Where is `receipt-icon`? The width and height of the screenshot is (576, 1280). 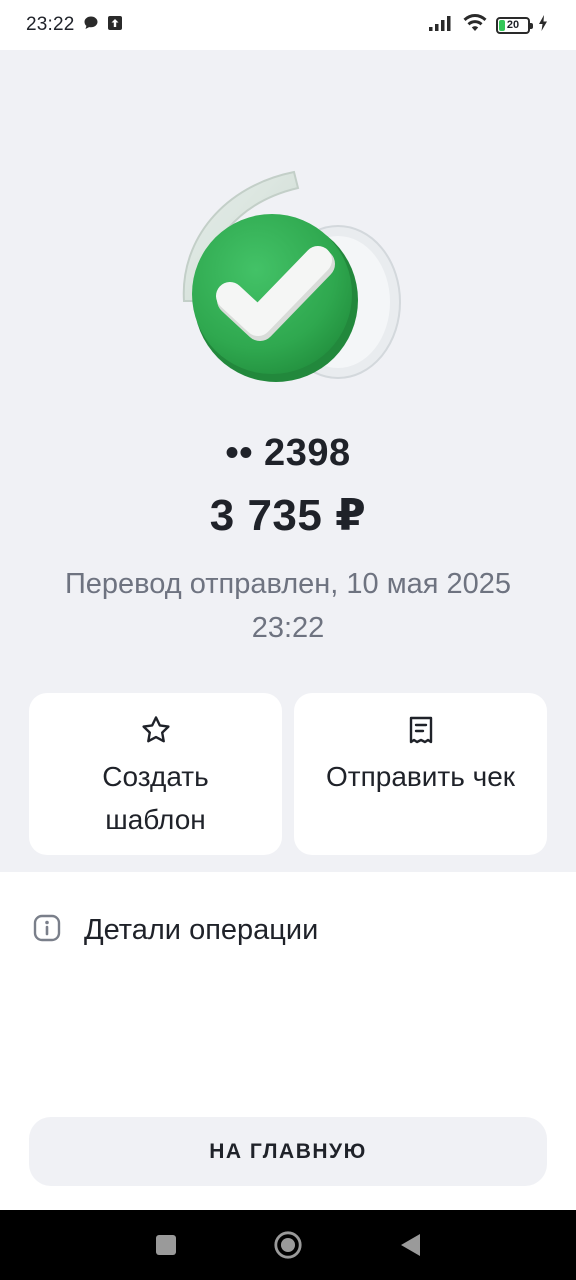
receipt-icon is located at coordinates (421, 730).